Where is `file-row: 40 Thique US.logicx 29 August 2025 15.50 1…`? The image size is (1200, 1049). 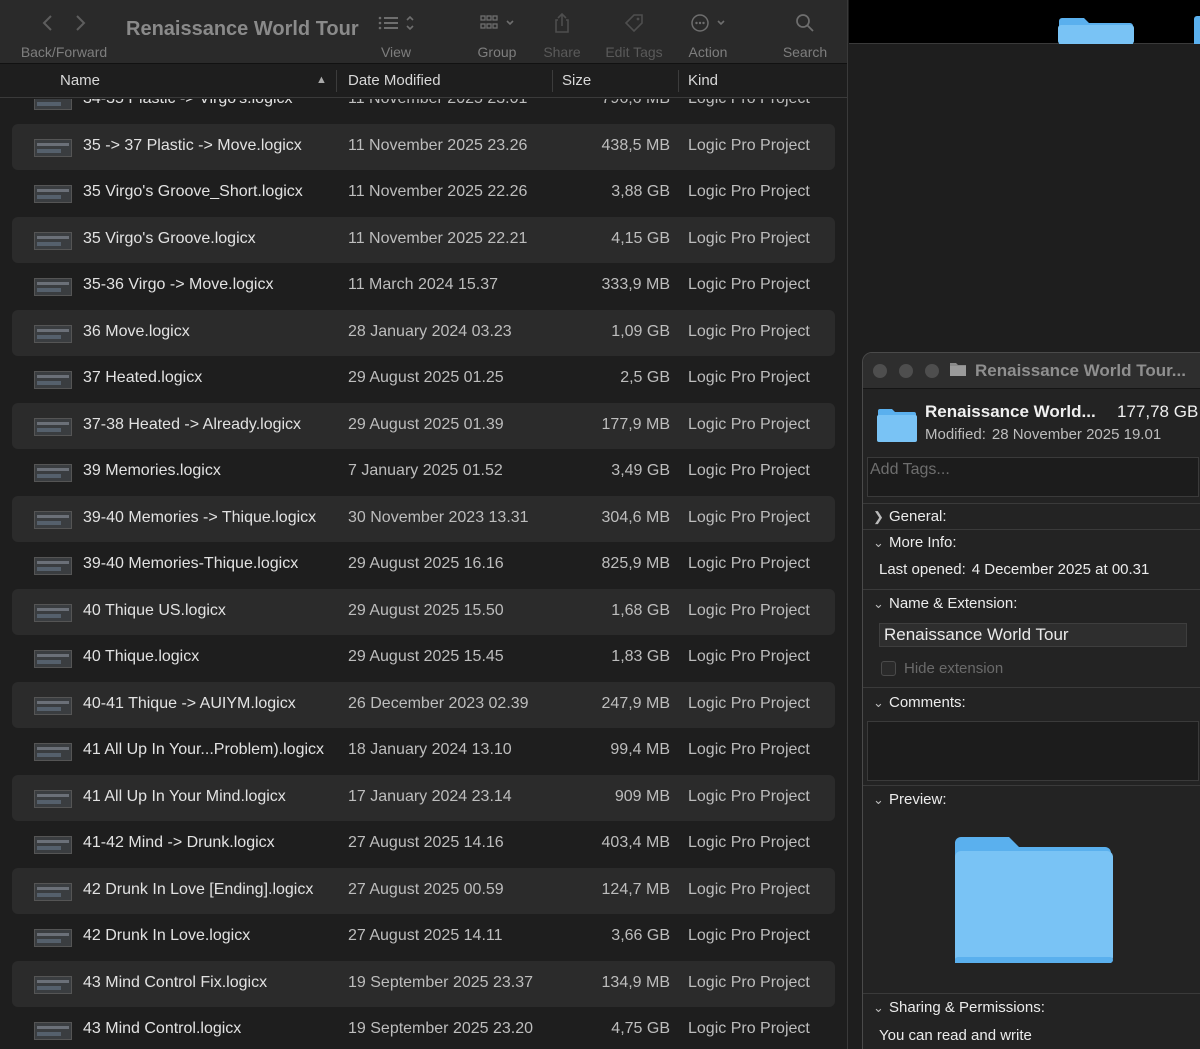 file-row: 40 Thique US.logicx 29 August 2025 15.50 1… is located at coordinates (423, 611).